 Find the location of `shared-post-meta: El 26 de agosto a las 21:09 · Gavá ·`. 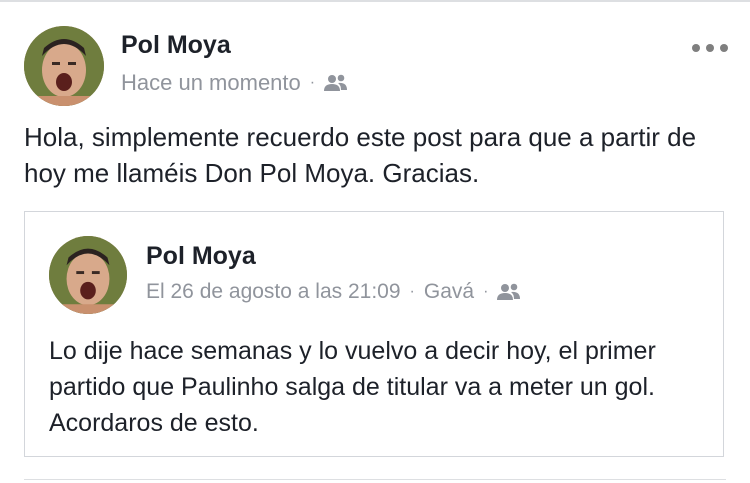

shared-post-meta: El 26 de agosto a las 21:09 · Gavá · is located at coordinates (333, 292).